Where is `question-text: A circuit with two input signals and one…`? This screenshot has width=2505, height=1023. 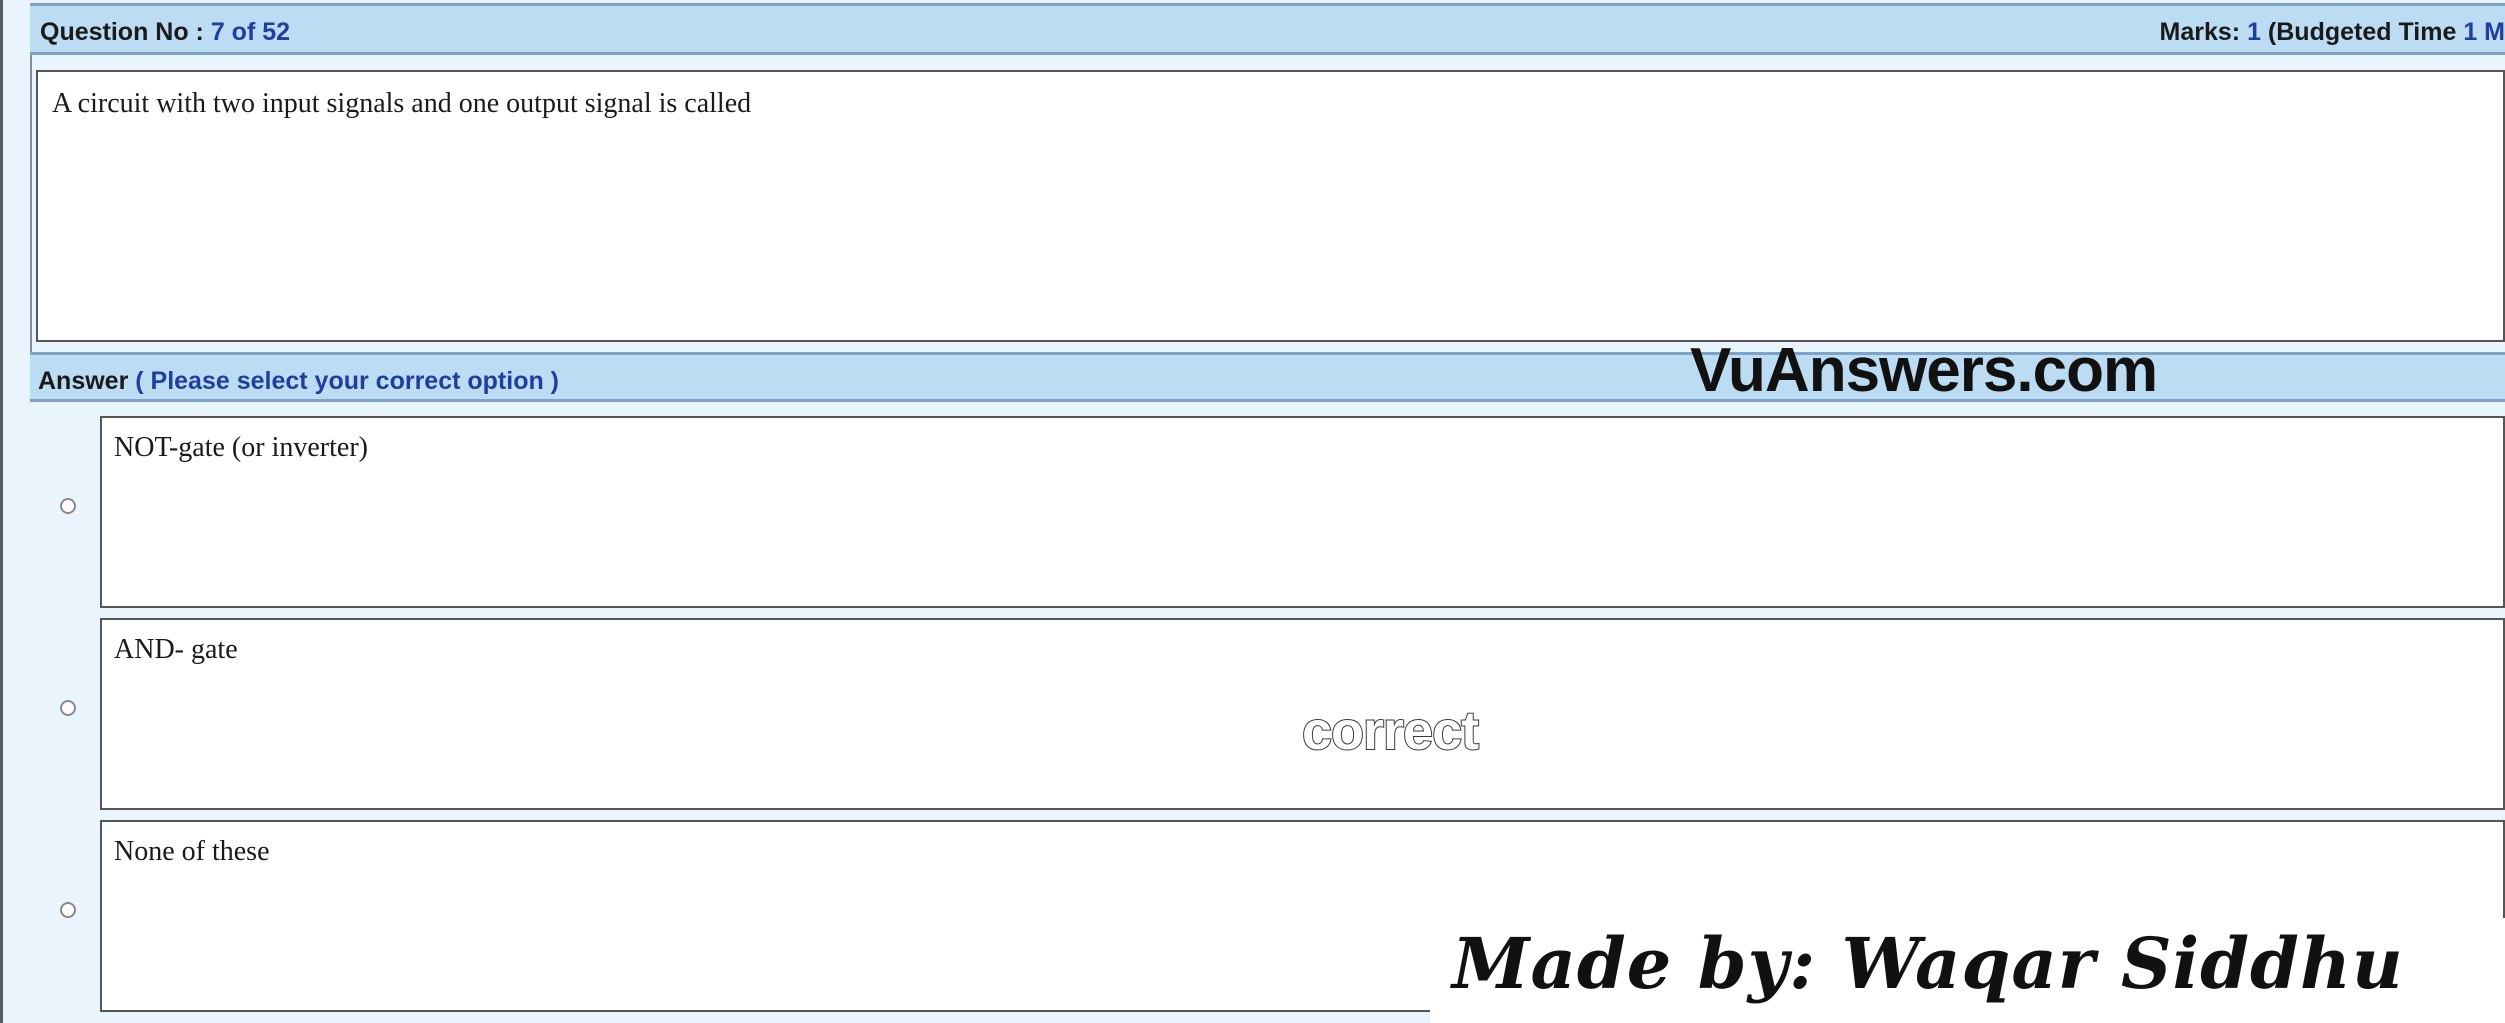 question-text: A circuit with two input signals and one… is located at coordinates (402, 103).